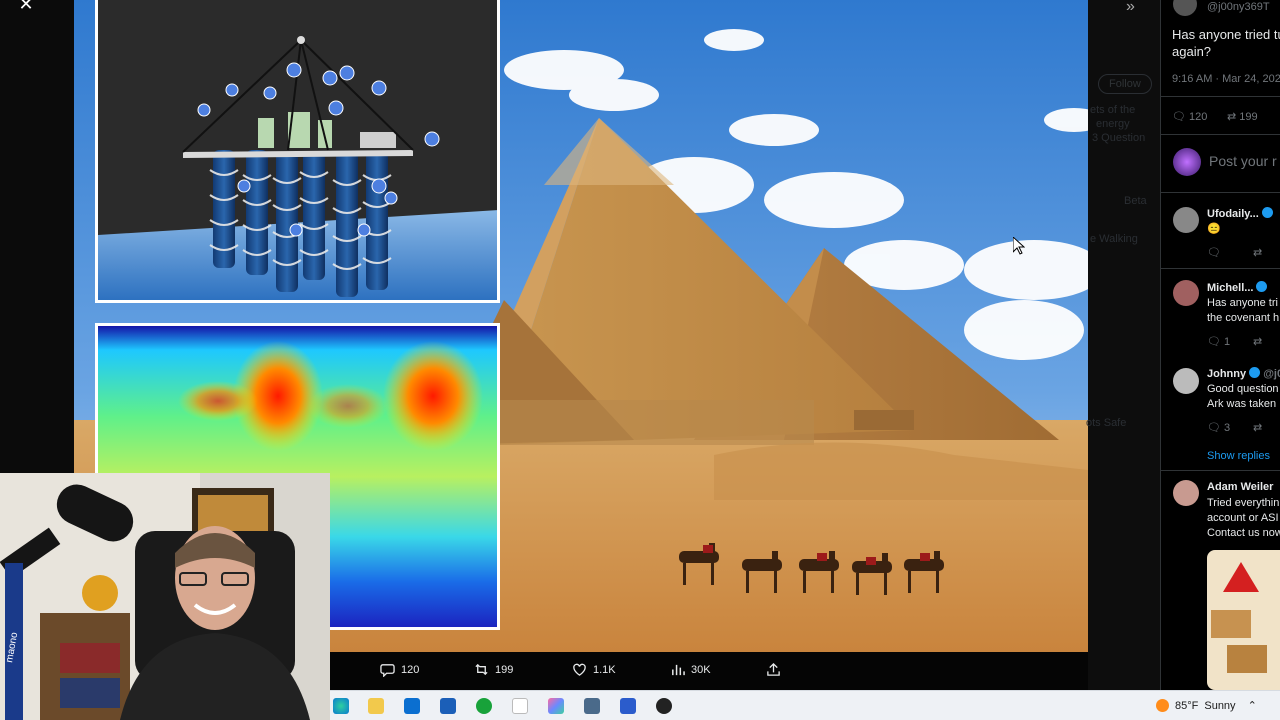 The image size is (1280, 720). What do you see at coordinates (1252, 705) in the screenshot?
I see `chevron-up-icon: ⌃` at bounding box center [1252, 705].